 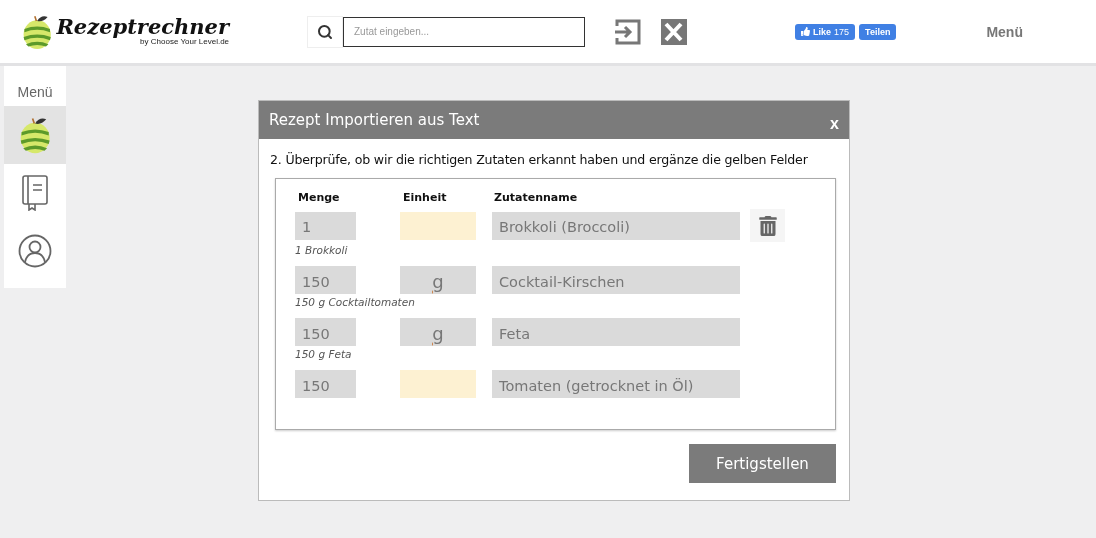 I want to click on ingredient-name-field: Feta, so click(x=616, y=332).